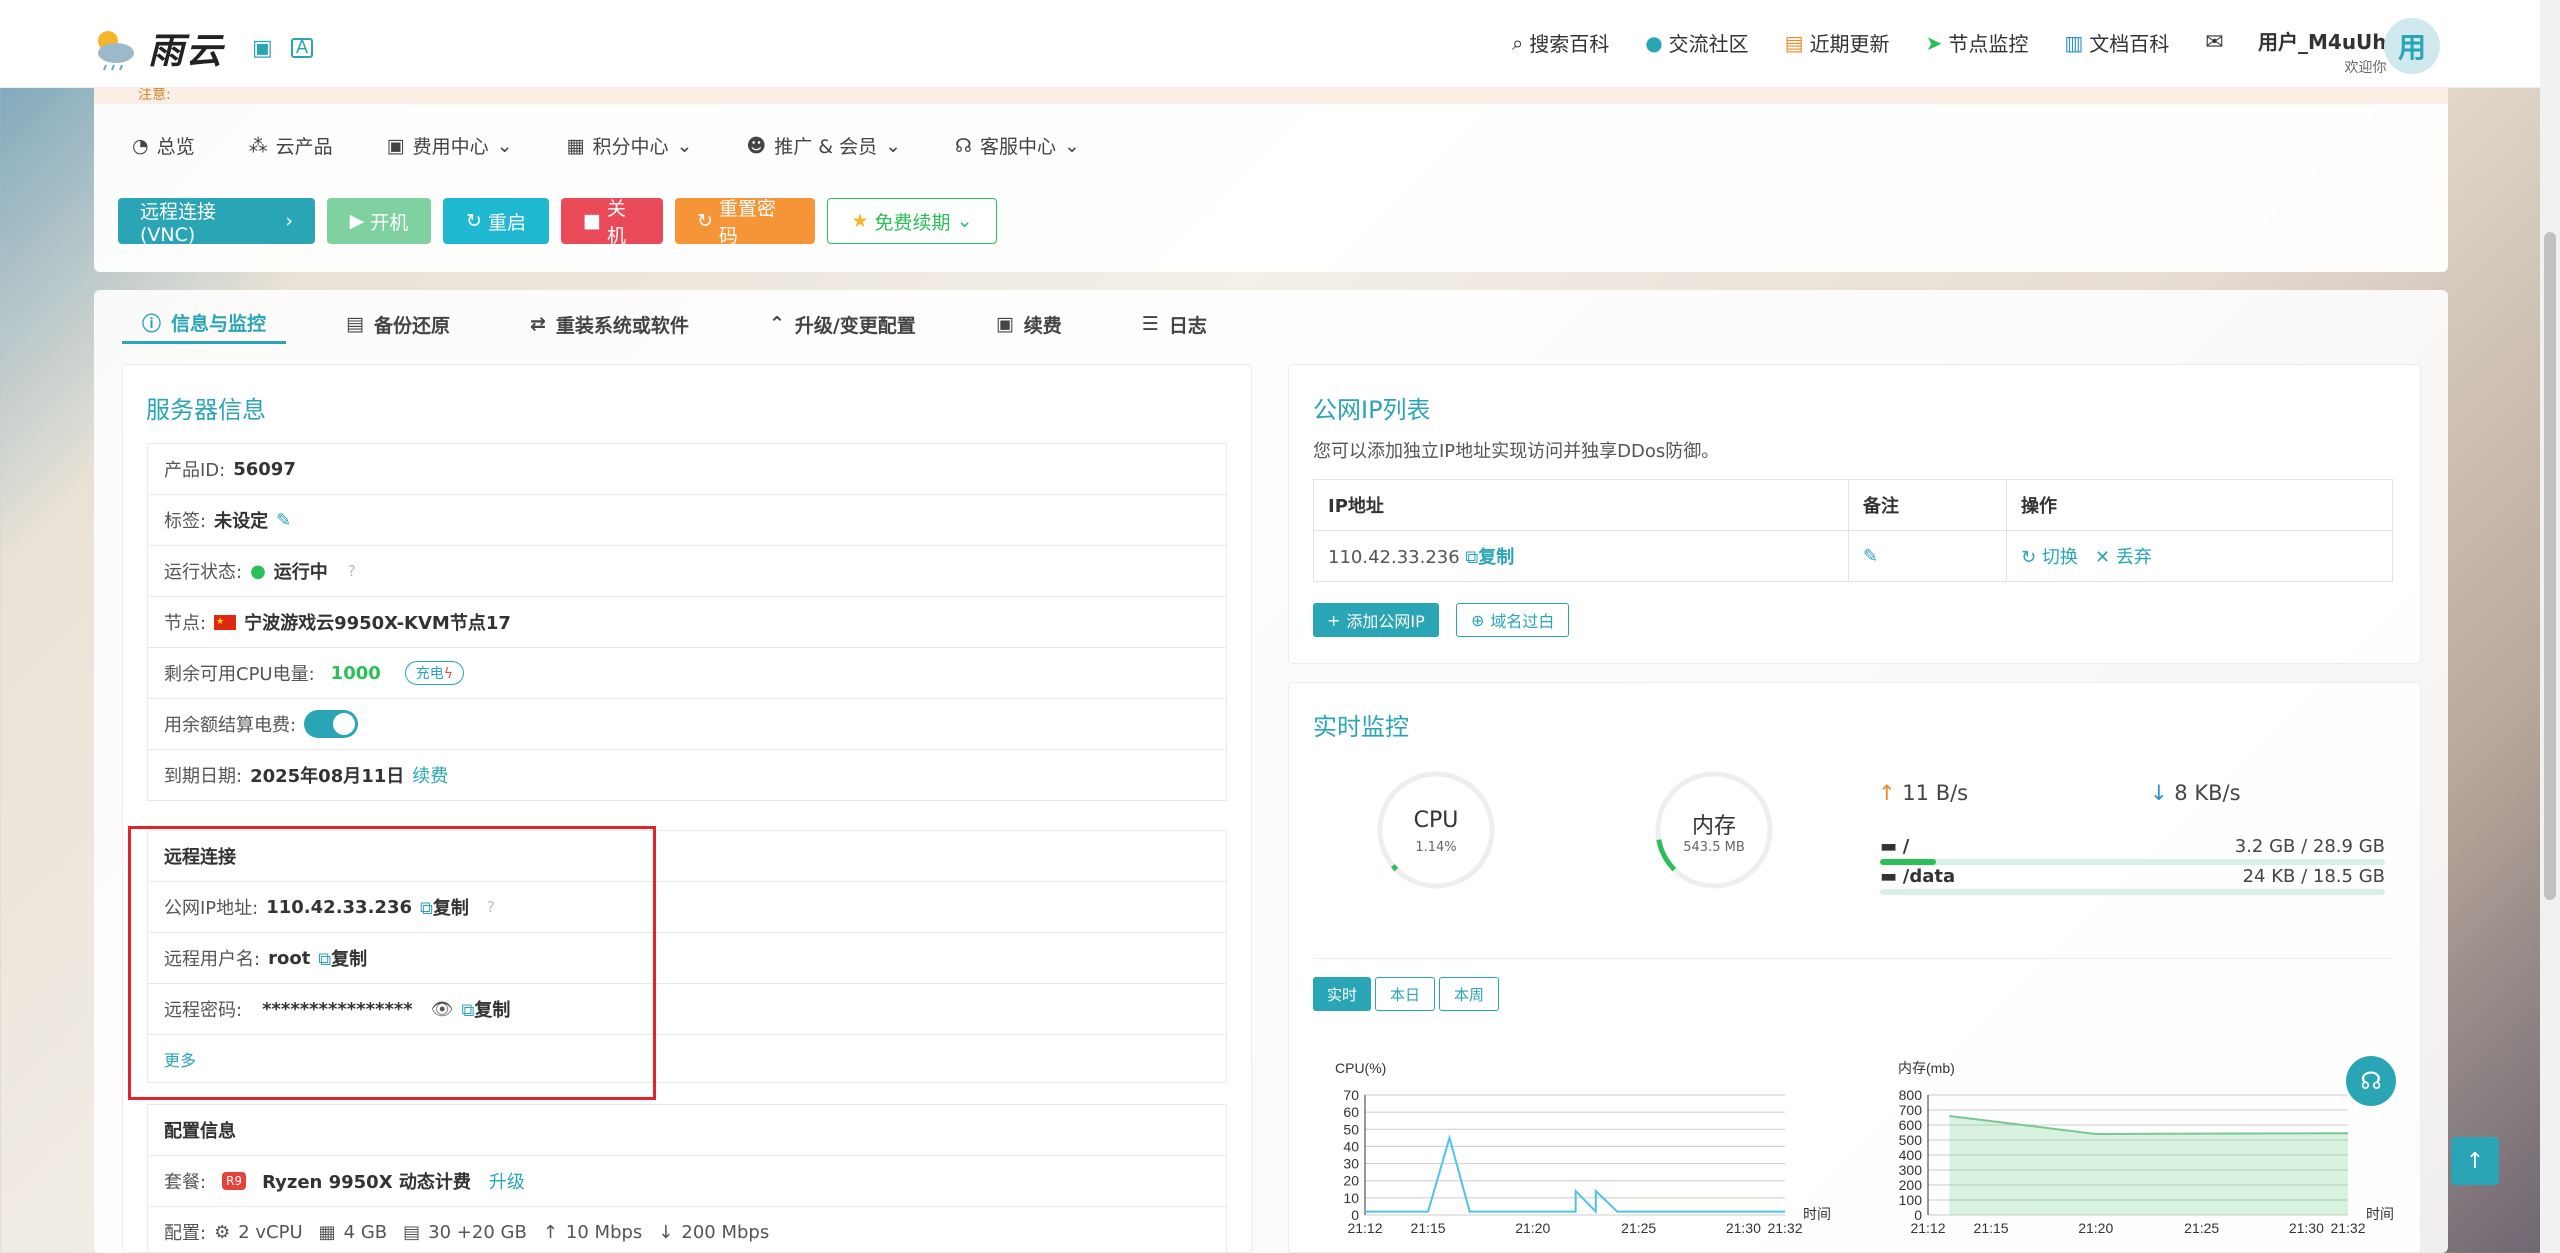 The image size is (2560, 1253). What do you see at coordinates (1017, 145) in the screenshot?
I see `menu-support: ☊ 客服中心 ⌄` at bounding box center [1017, 145].